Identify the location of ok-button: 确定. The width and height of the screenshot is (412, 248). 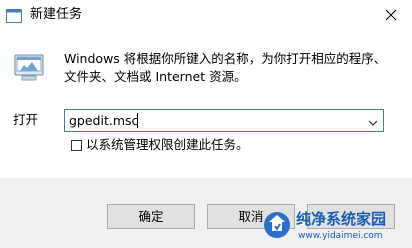
(151, 216).